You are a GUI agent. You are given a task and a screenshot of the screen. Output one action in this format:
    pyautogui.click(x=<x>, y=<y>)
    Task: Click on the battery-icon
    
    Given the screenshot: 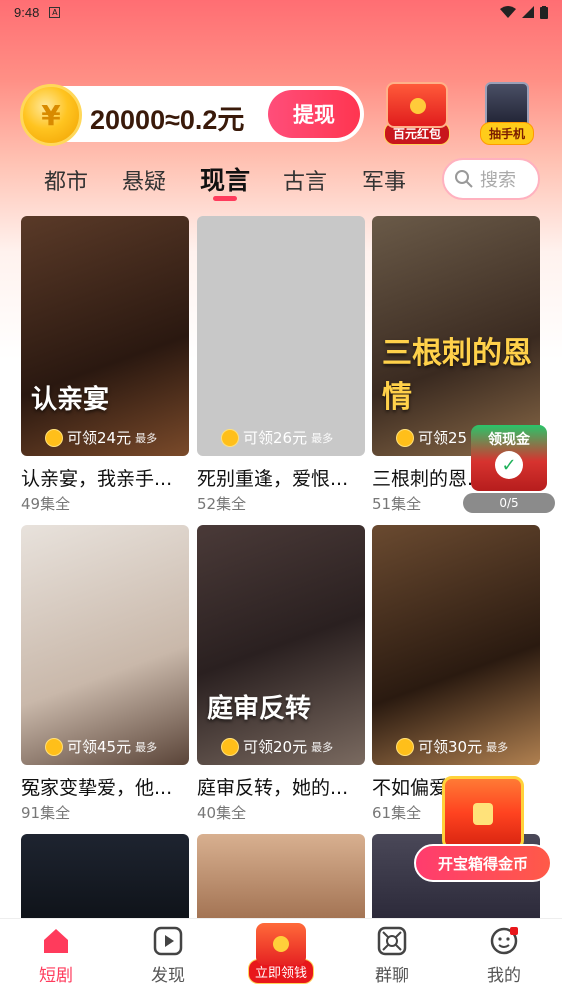 What is the action you would take?
    pyautogui.click(x=544, y=12)
    